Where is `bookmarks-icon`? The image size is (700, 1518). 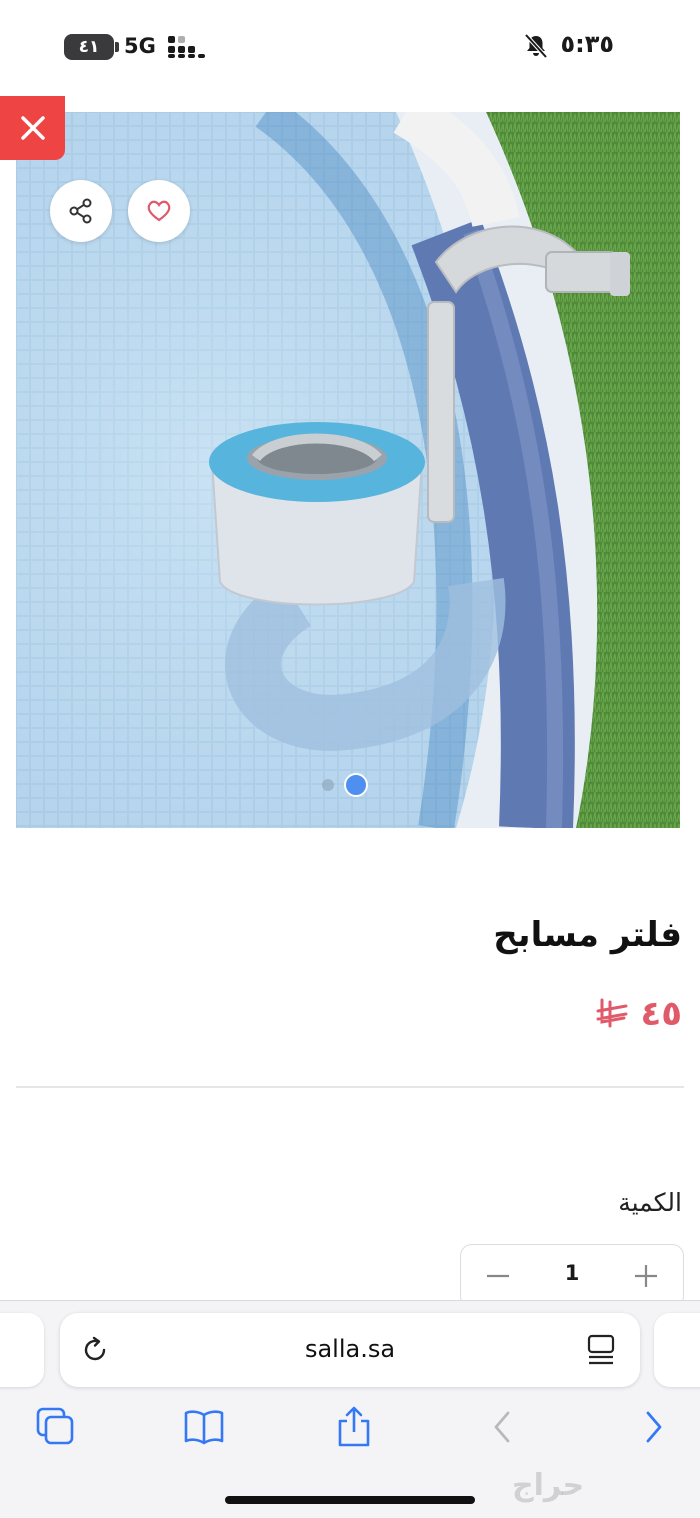 bookmarks-icon is located at coordinates (204, 1427).